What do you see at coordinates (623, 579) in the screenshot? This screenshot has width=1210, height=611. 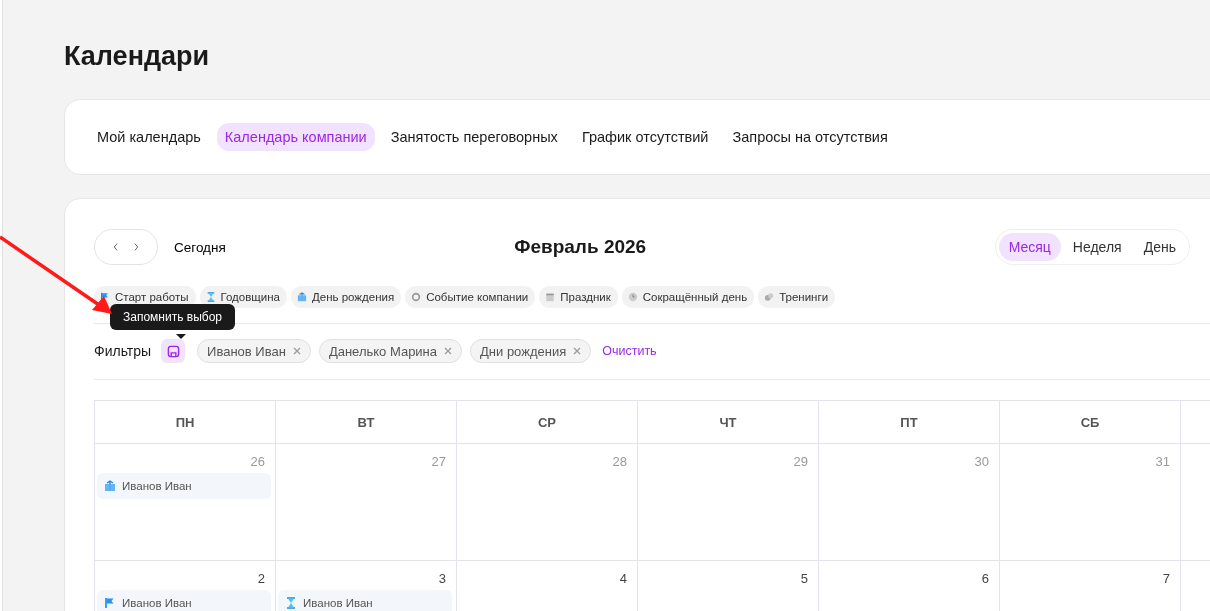 I see `day-number: 4` at bounding box center [623, 579].